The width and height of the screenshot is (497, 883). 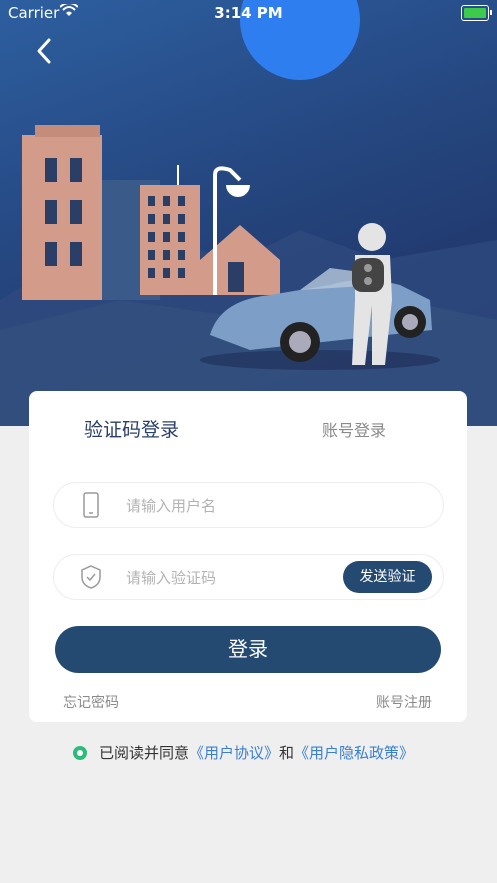 I want to click on agreement-row: 已阅读并同意 《用户协议》 和 《用户隐私政策》, so click(x=243, y=752).